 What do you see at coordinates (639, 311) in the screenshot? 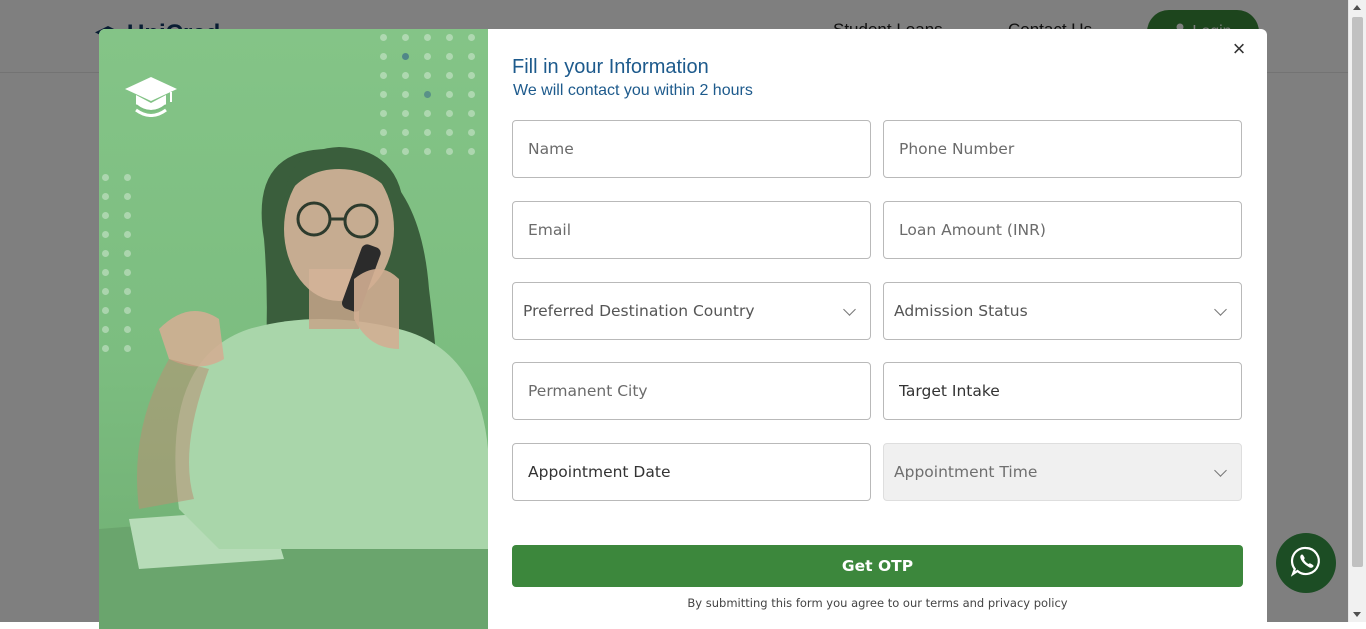
I see `destination-country-label: Preferred Destination Country` at bounding box center [639, 311].